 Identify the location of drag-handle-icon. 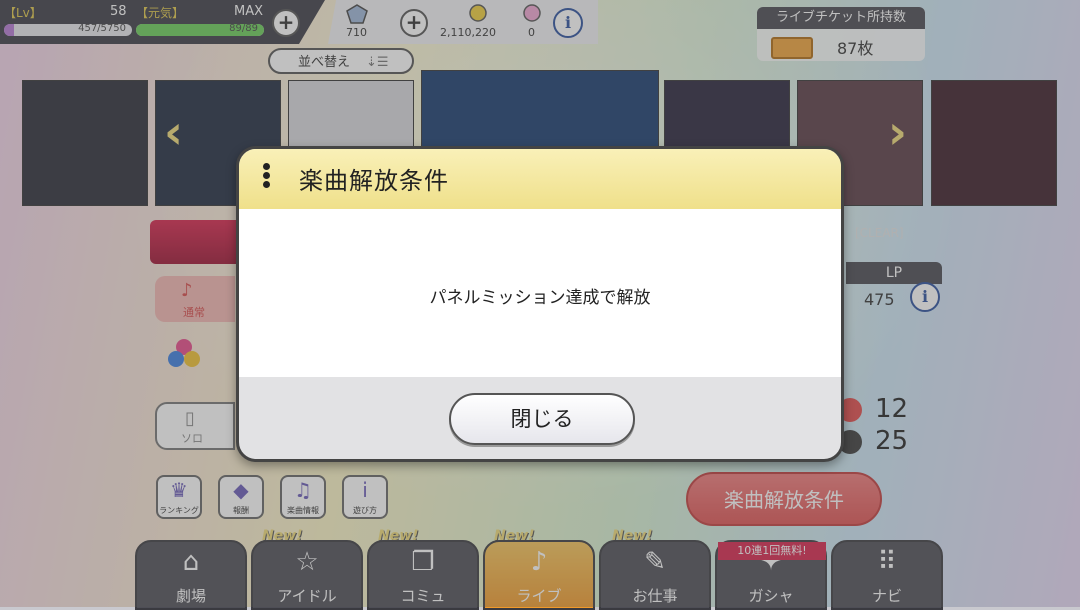
(268, 179).